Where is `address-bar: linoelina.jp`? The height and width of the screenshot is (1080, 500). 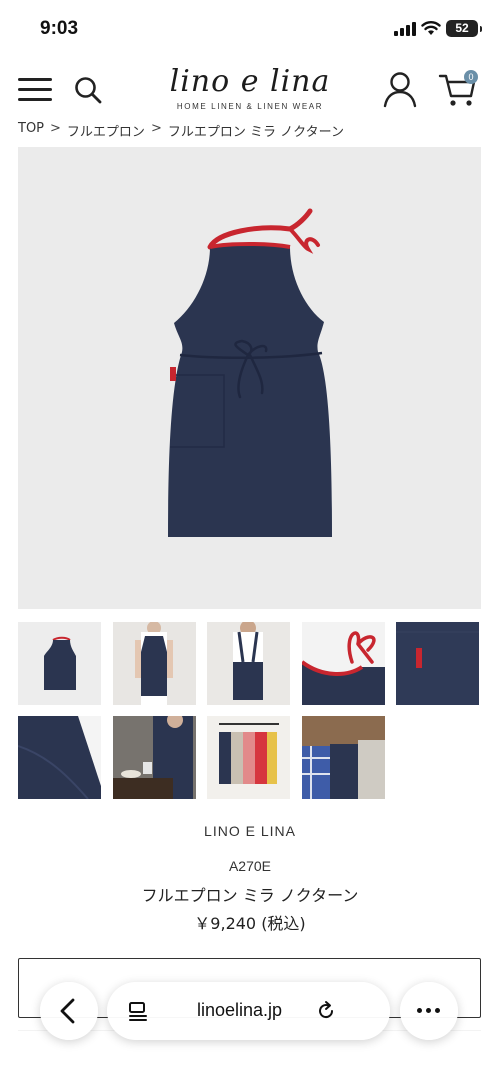 address-bar: linoelina.jp is located at coordinates (248, 1011).